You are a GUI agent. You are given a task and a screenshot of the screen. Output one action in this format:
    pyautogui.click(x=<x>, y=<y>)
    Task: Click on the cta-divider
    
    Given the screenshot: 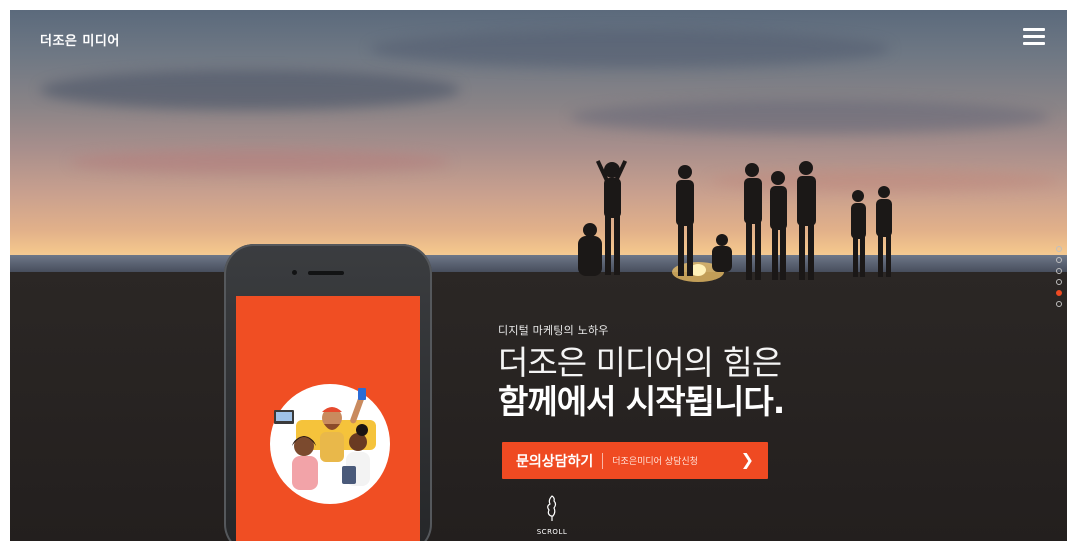 What is the action you would take?
    pyautogui.click(x=603, y=460)
    